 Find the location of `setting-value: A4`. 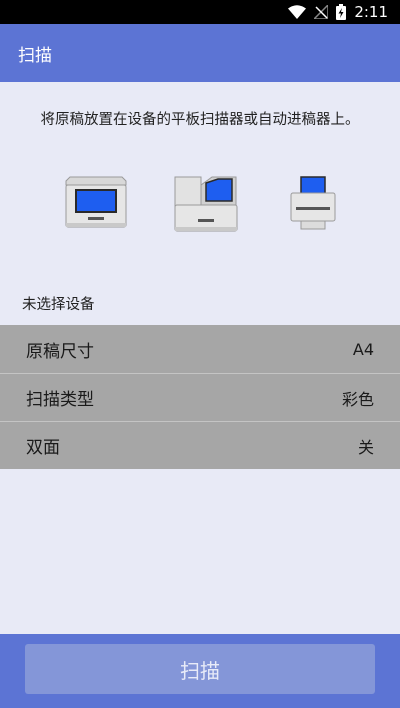

setting-value: A4 is located at coordinates (363, 349).